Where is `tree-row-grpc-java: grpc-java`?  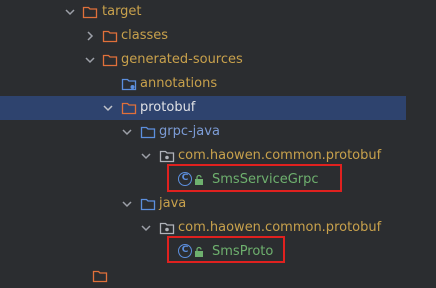
tree-row-grpc-java: grpc-java is located at coordinates (218, 132).